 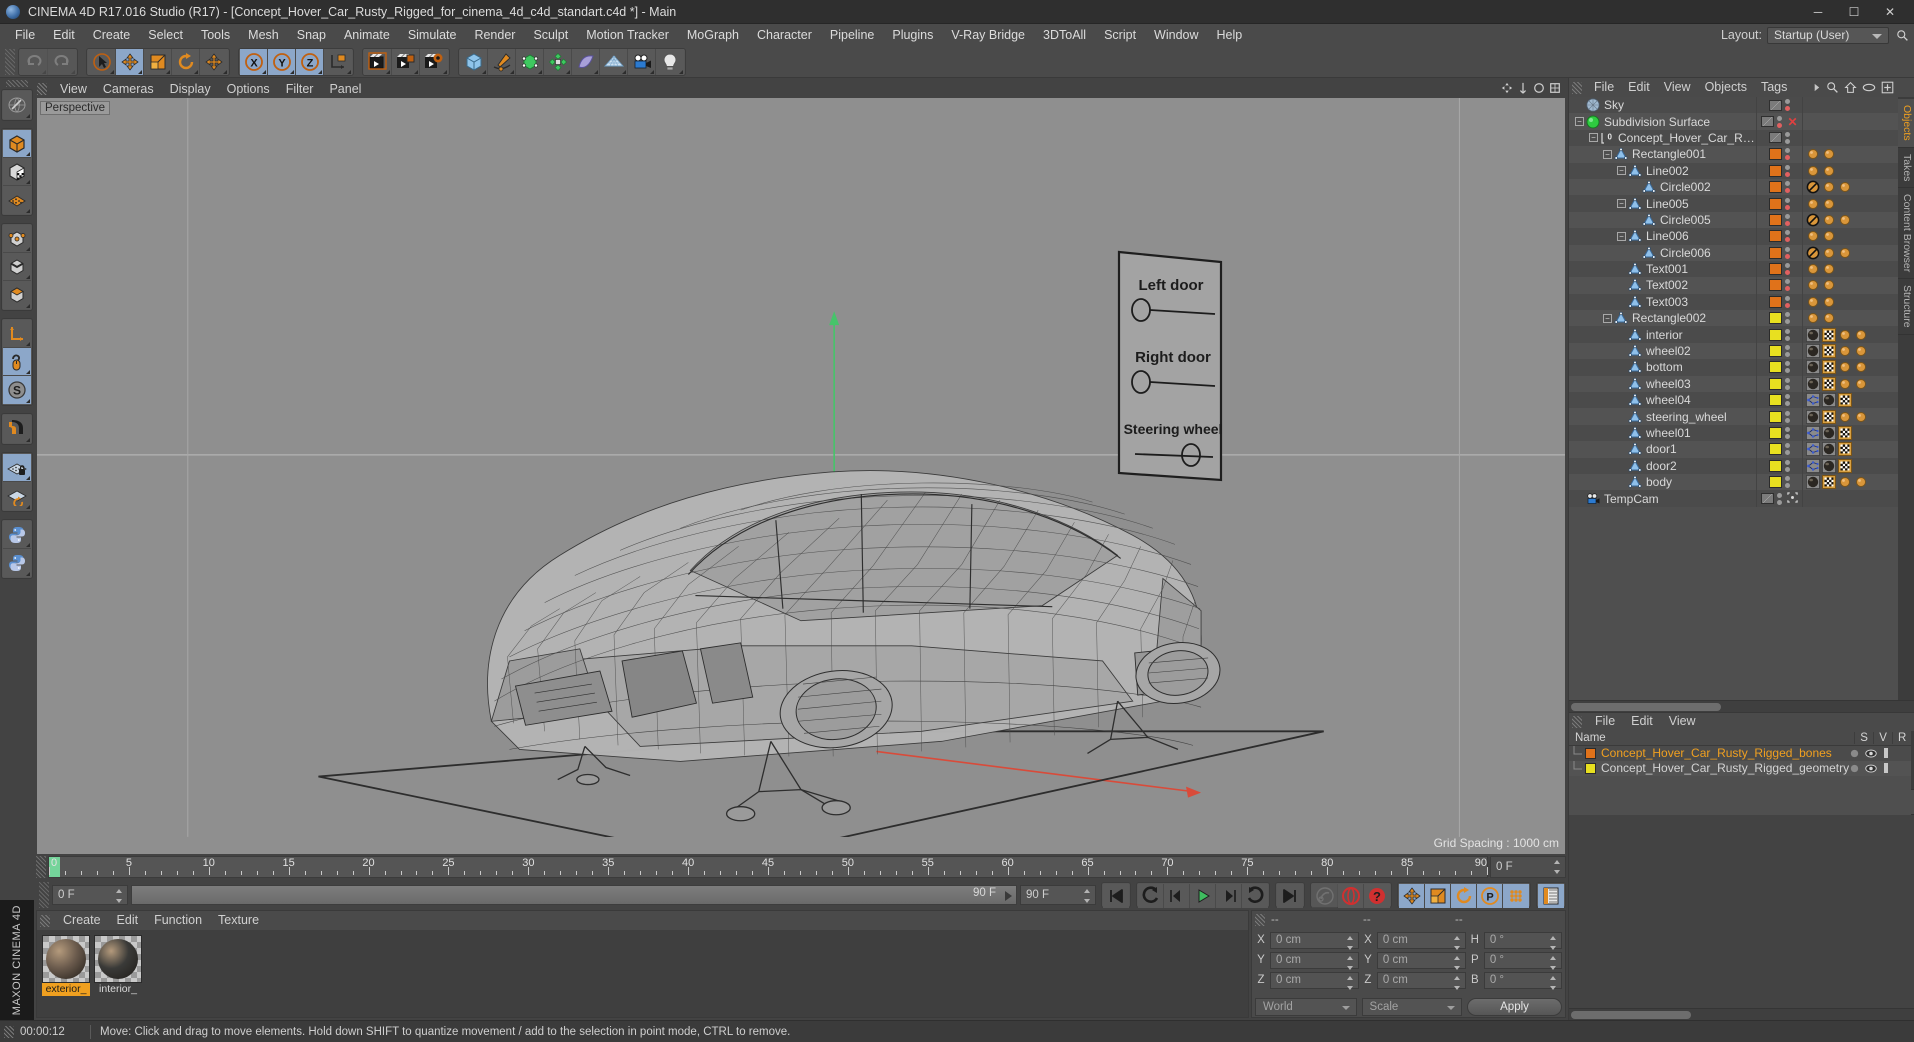 What do you see at coordinates (1662, 220) in the screenshot?
I see `object-label-cell: Circle005` at bounding box center [1662, 220].